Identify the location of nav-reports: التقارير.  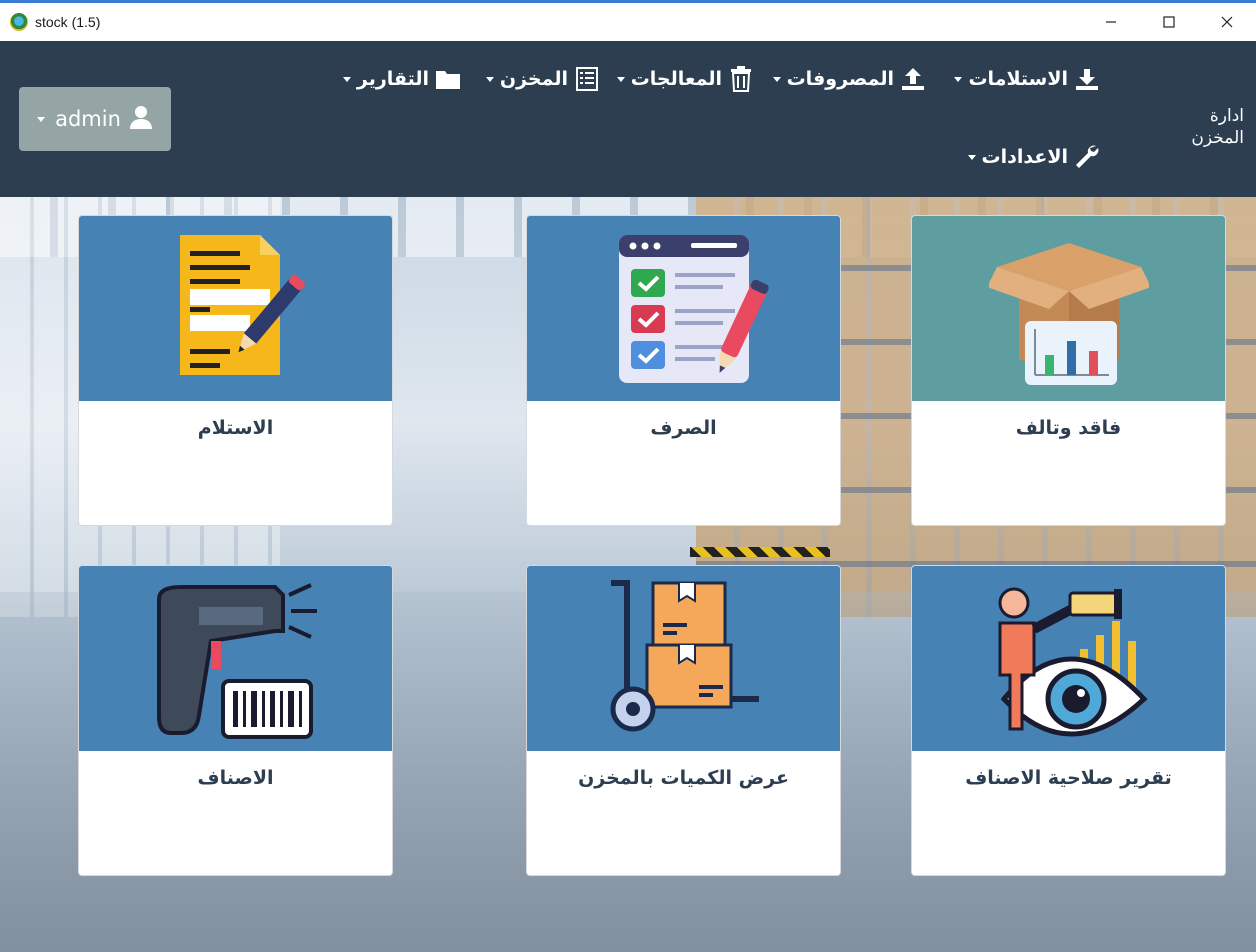
(401, 79).